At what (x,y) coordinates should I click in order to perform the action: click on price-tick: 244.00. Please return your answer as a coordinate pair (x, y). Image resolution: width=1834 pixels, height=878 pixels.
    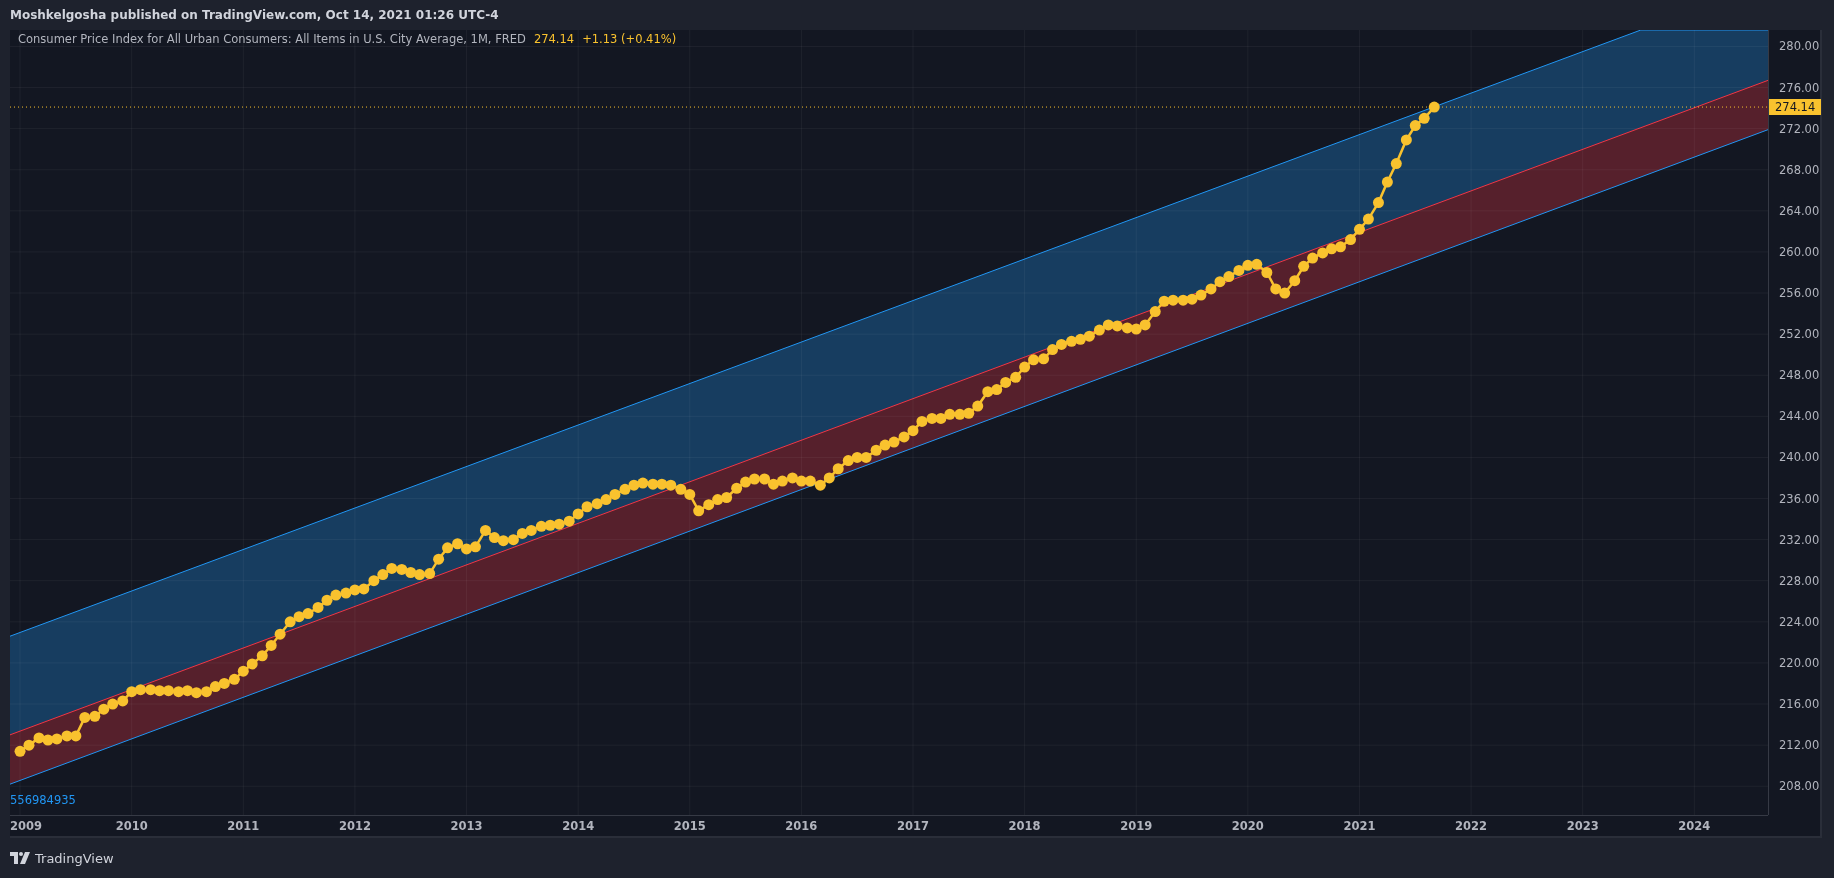
    Looking at the image, I should click on (1799, 416).